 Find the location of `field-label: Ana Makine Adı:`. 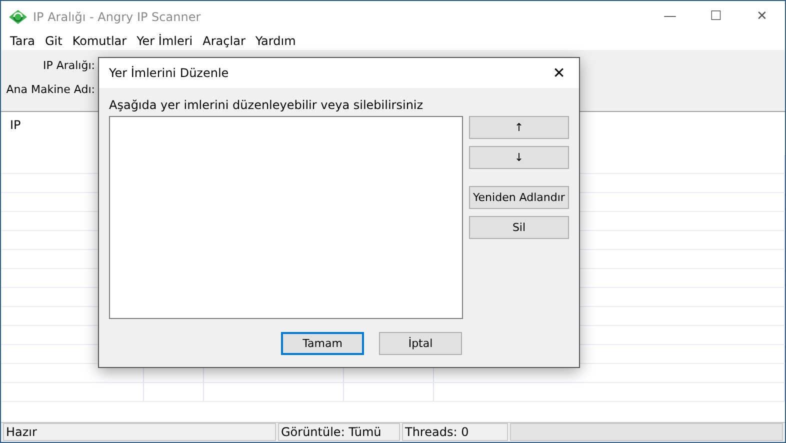

field-label: Ana Makine Adı: is located at coordinates (50, 89).